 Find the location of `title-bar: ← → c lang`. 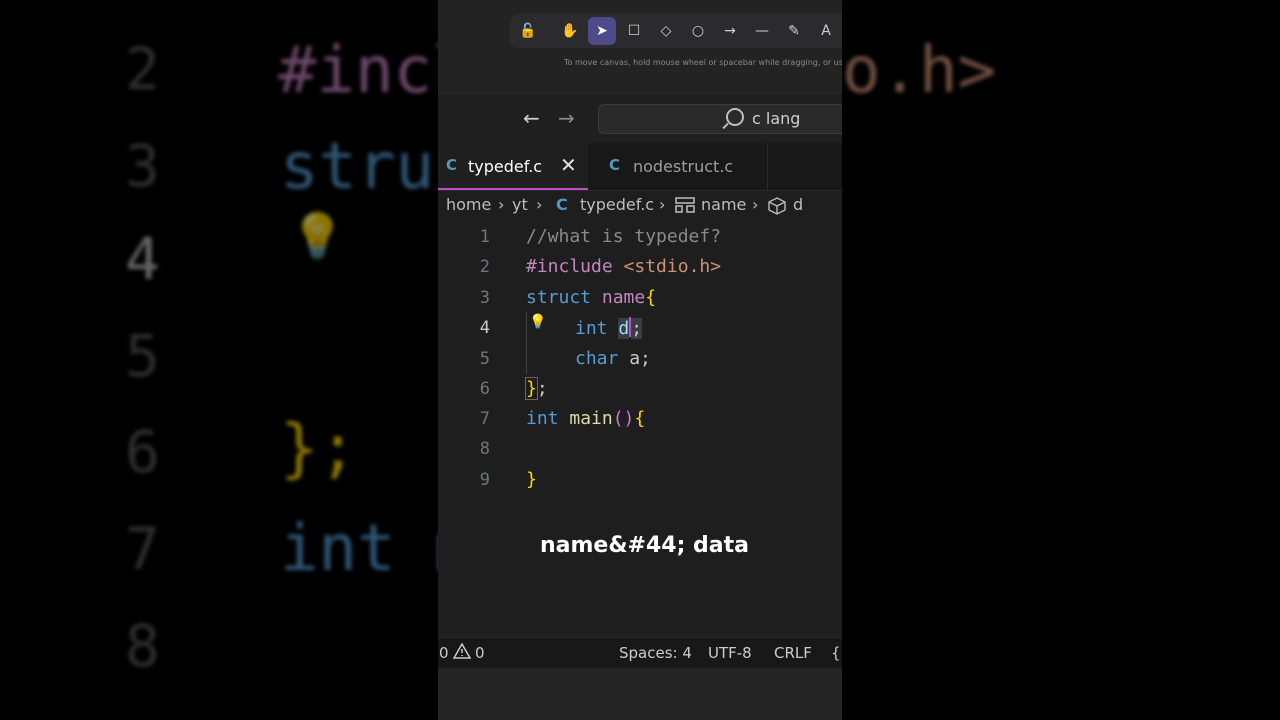

title-bar: ← → c lang is located at coordinates (640, 118).